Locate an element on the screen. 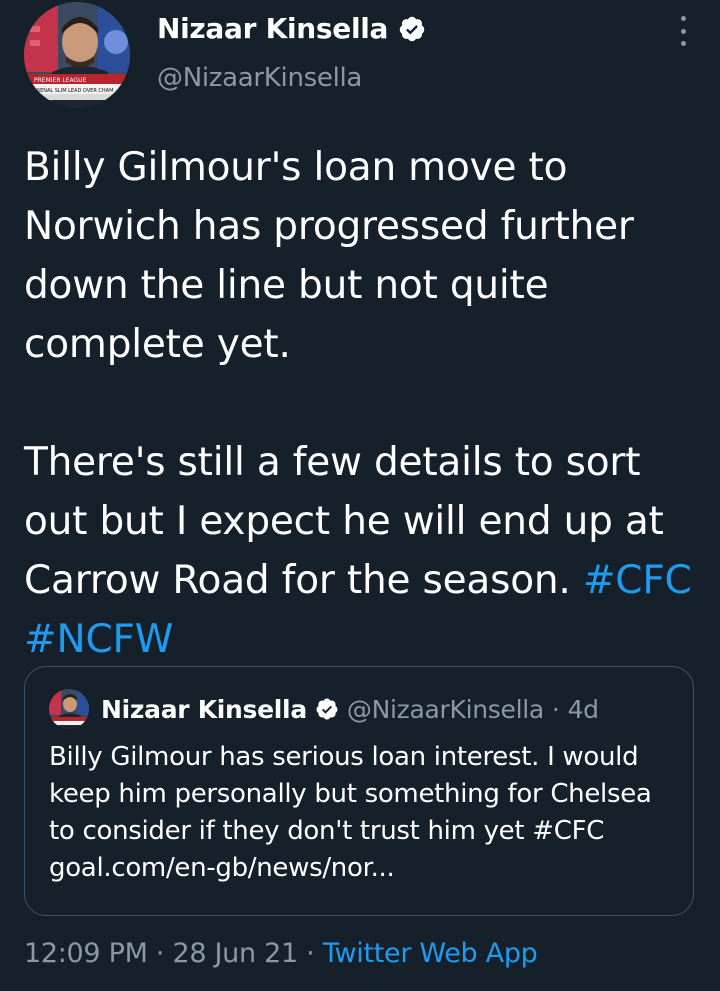  more-vertical-icon is located at coordinates (683, 31).